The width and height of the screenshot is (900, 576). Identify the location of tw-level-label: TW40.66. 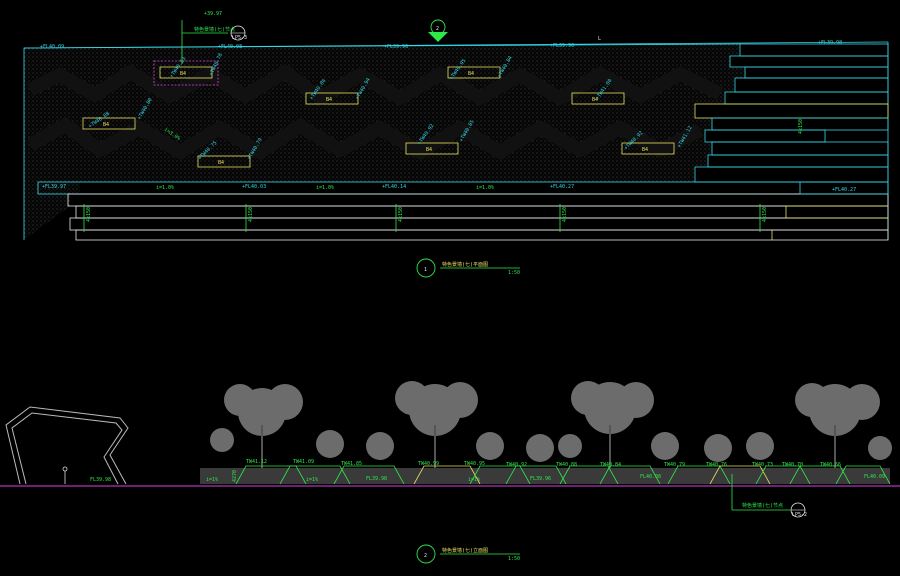
(830, 465).